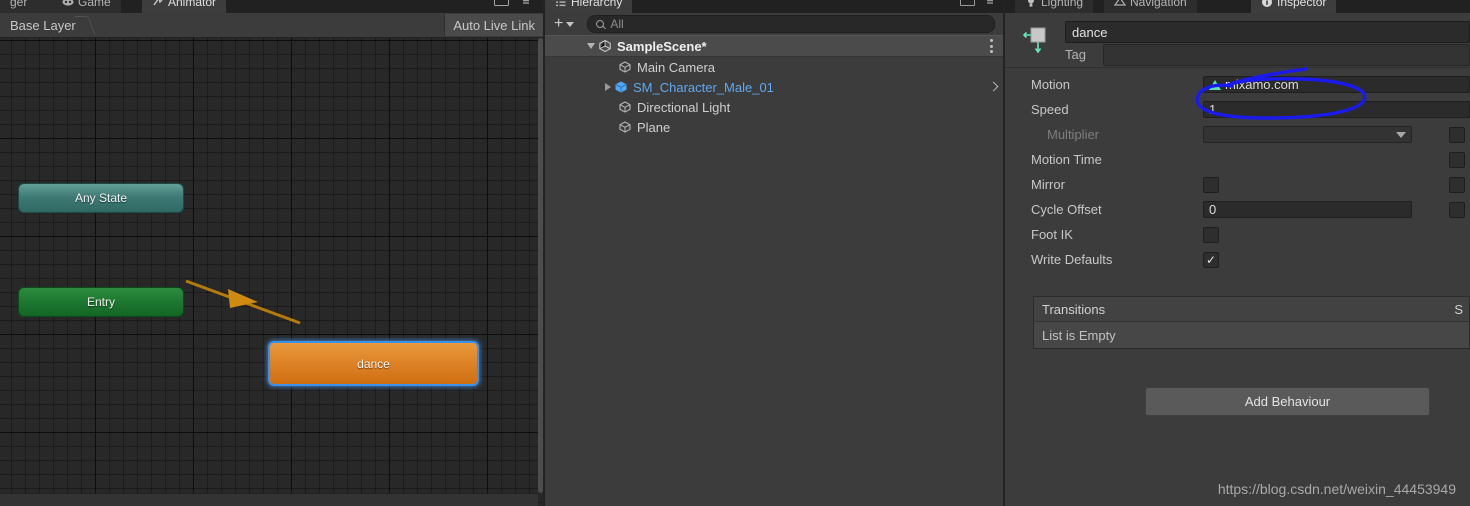  What do you see at coordinates (1074, 309) in the screenshot?
I see `transitions-header-label: Transitions` at bounding box center [1074, 309].